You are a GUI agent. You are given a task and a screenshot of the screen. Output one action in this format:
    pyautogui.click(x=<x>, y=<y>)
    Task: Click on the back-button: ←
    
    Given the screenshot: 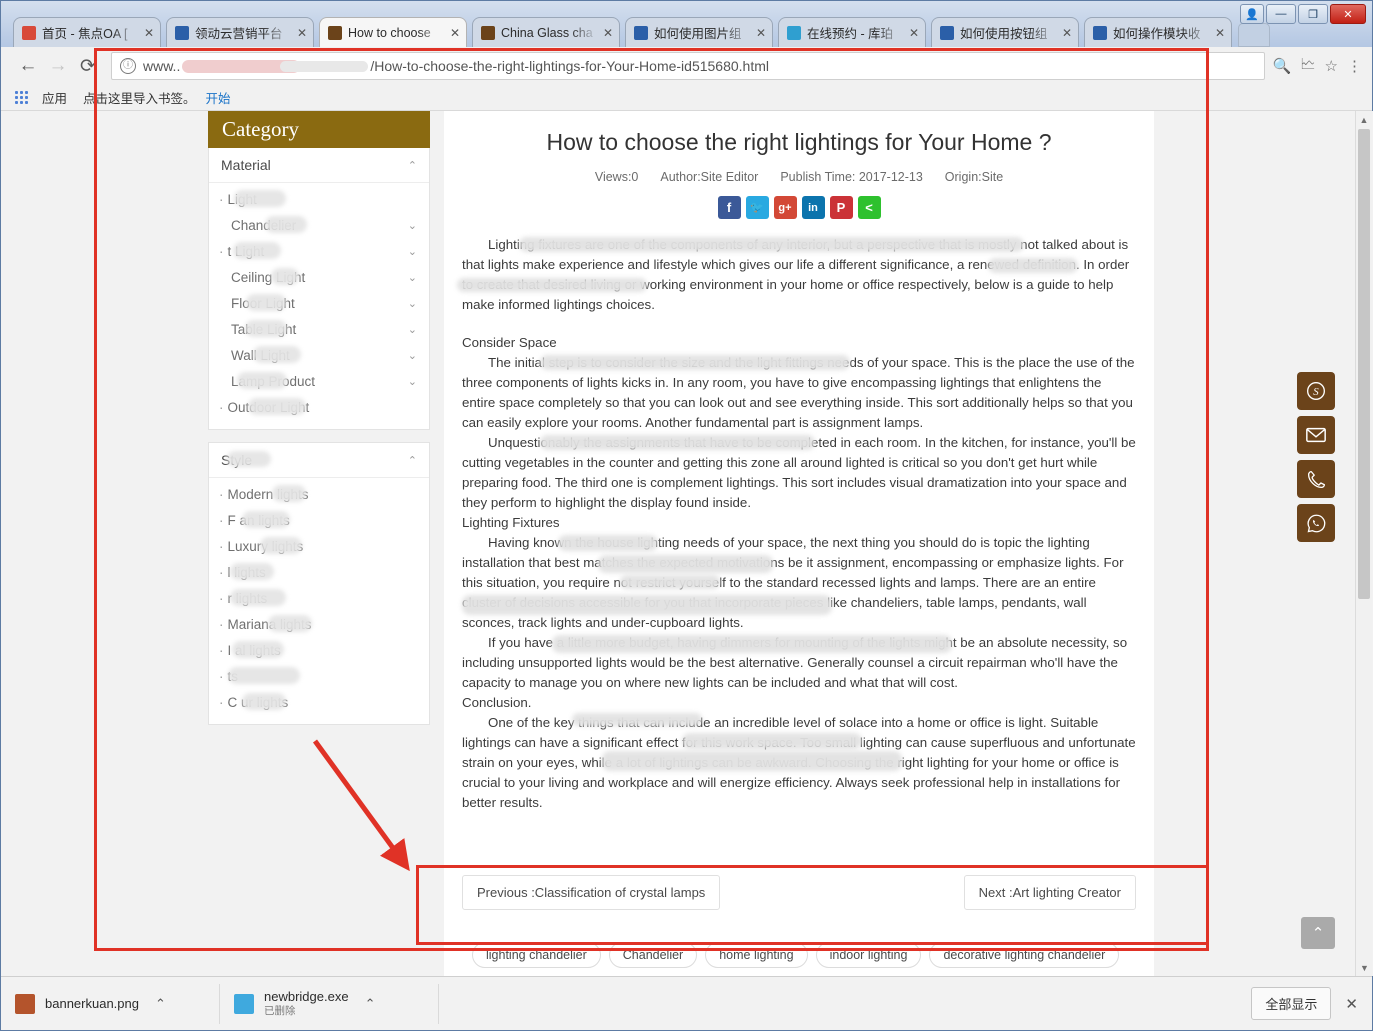 What is the action you would take?
    pyautogui.click(x=28, y=66)
    